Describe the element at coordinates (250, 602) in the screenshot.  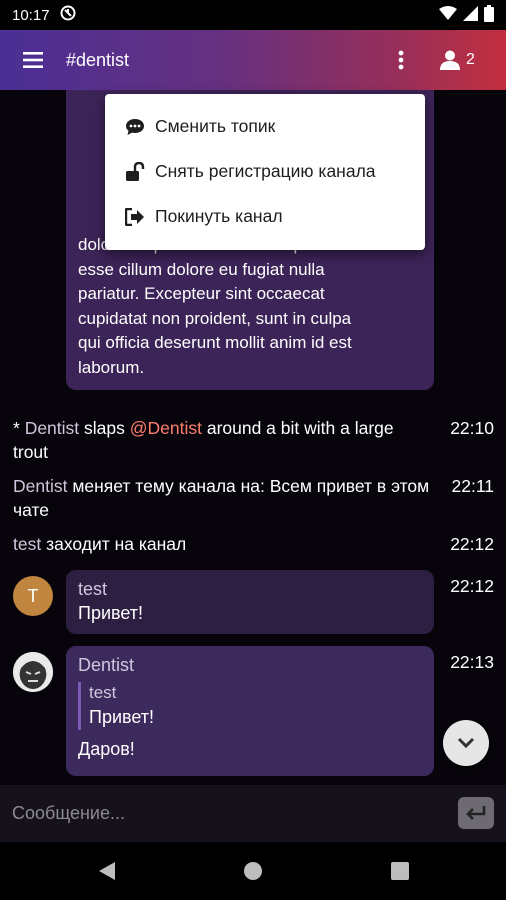
I see `message-bubble: test Привет!` at that location.